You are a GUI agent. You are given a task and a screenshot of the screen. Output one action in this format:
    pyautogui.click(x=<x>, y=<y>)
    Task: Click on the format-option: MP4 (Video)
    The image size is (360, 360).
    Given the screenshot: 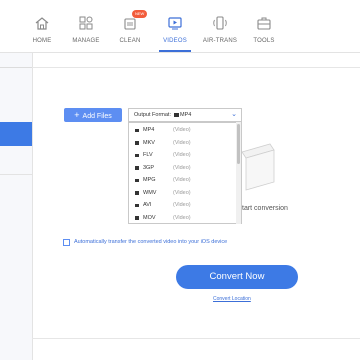 What is the action you would take?
    pyautogui.click(x=183, y=130)
    